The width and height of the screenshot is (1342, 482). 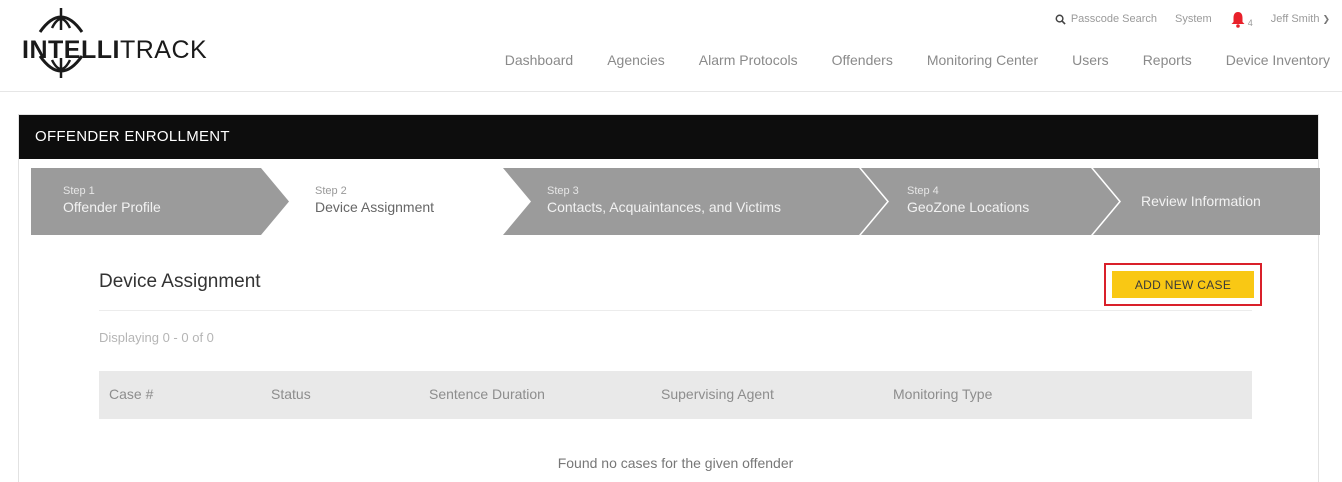 I want to click on nav-users: Users, so click(x=1090, y=60).